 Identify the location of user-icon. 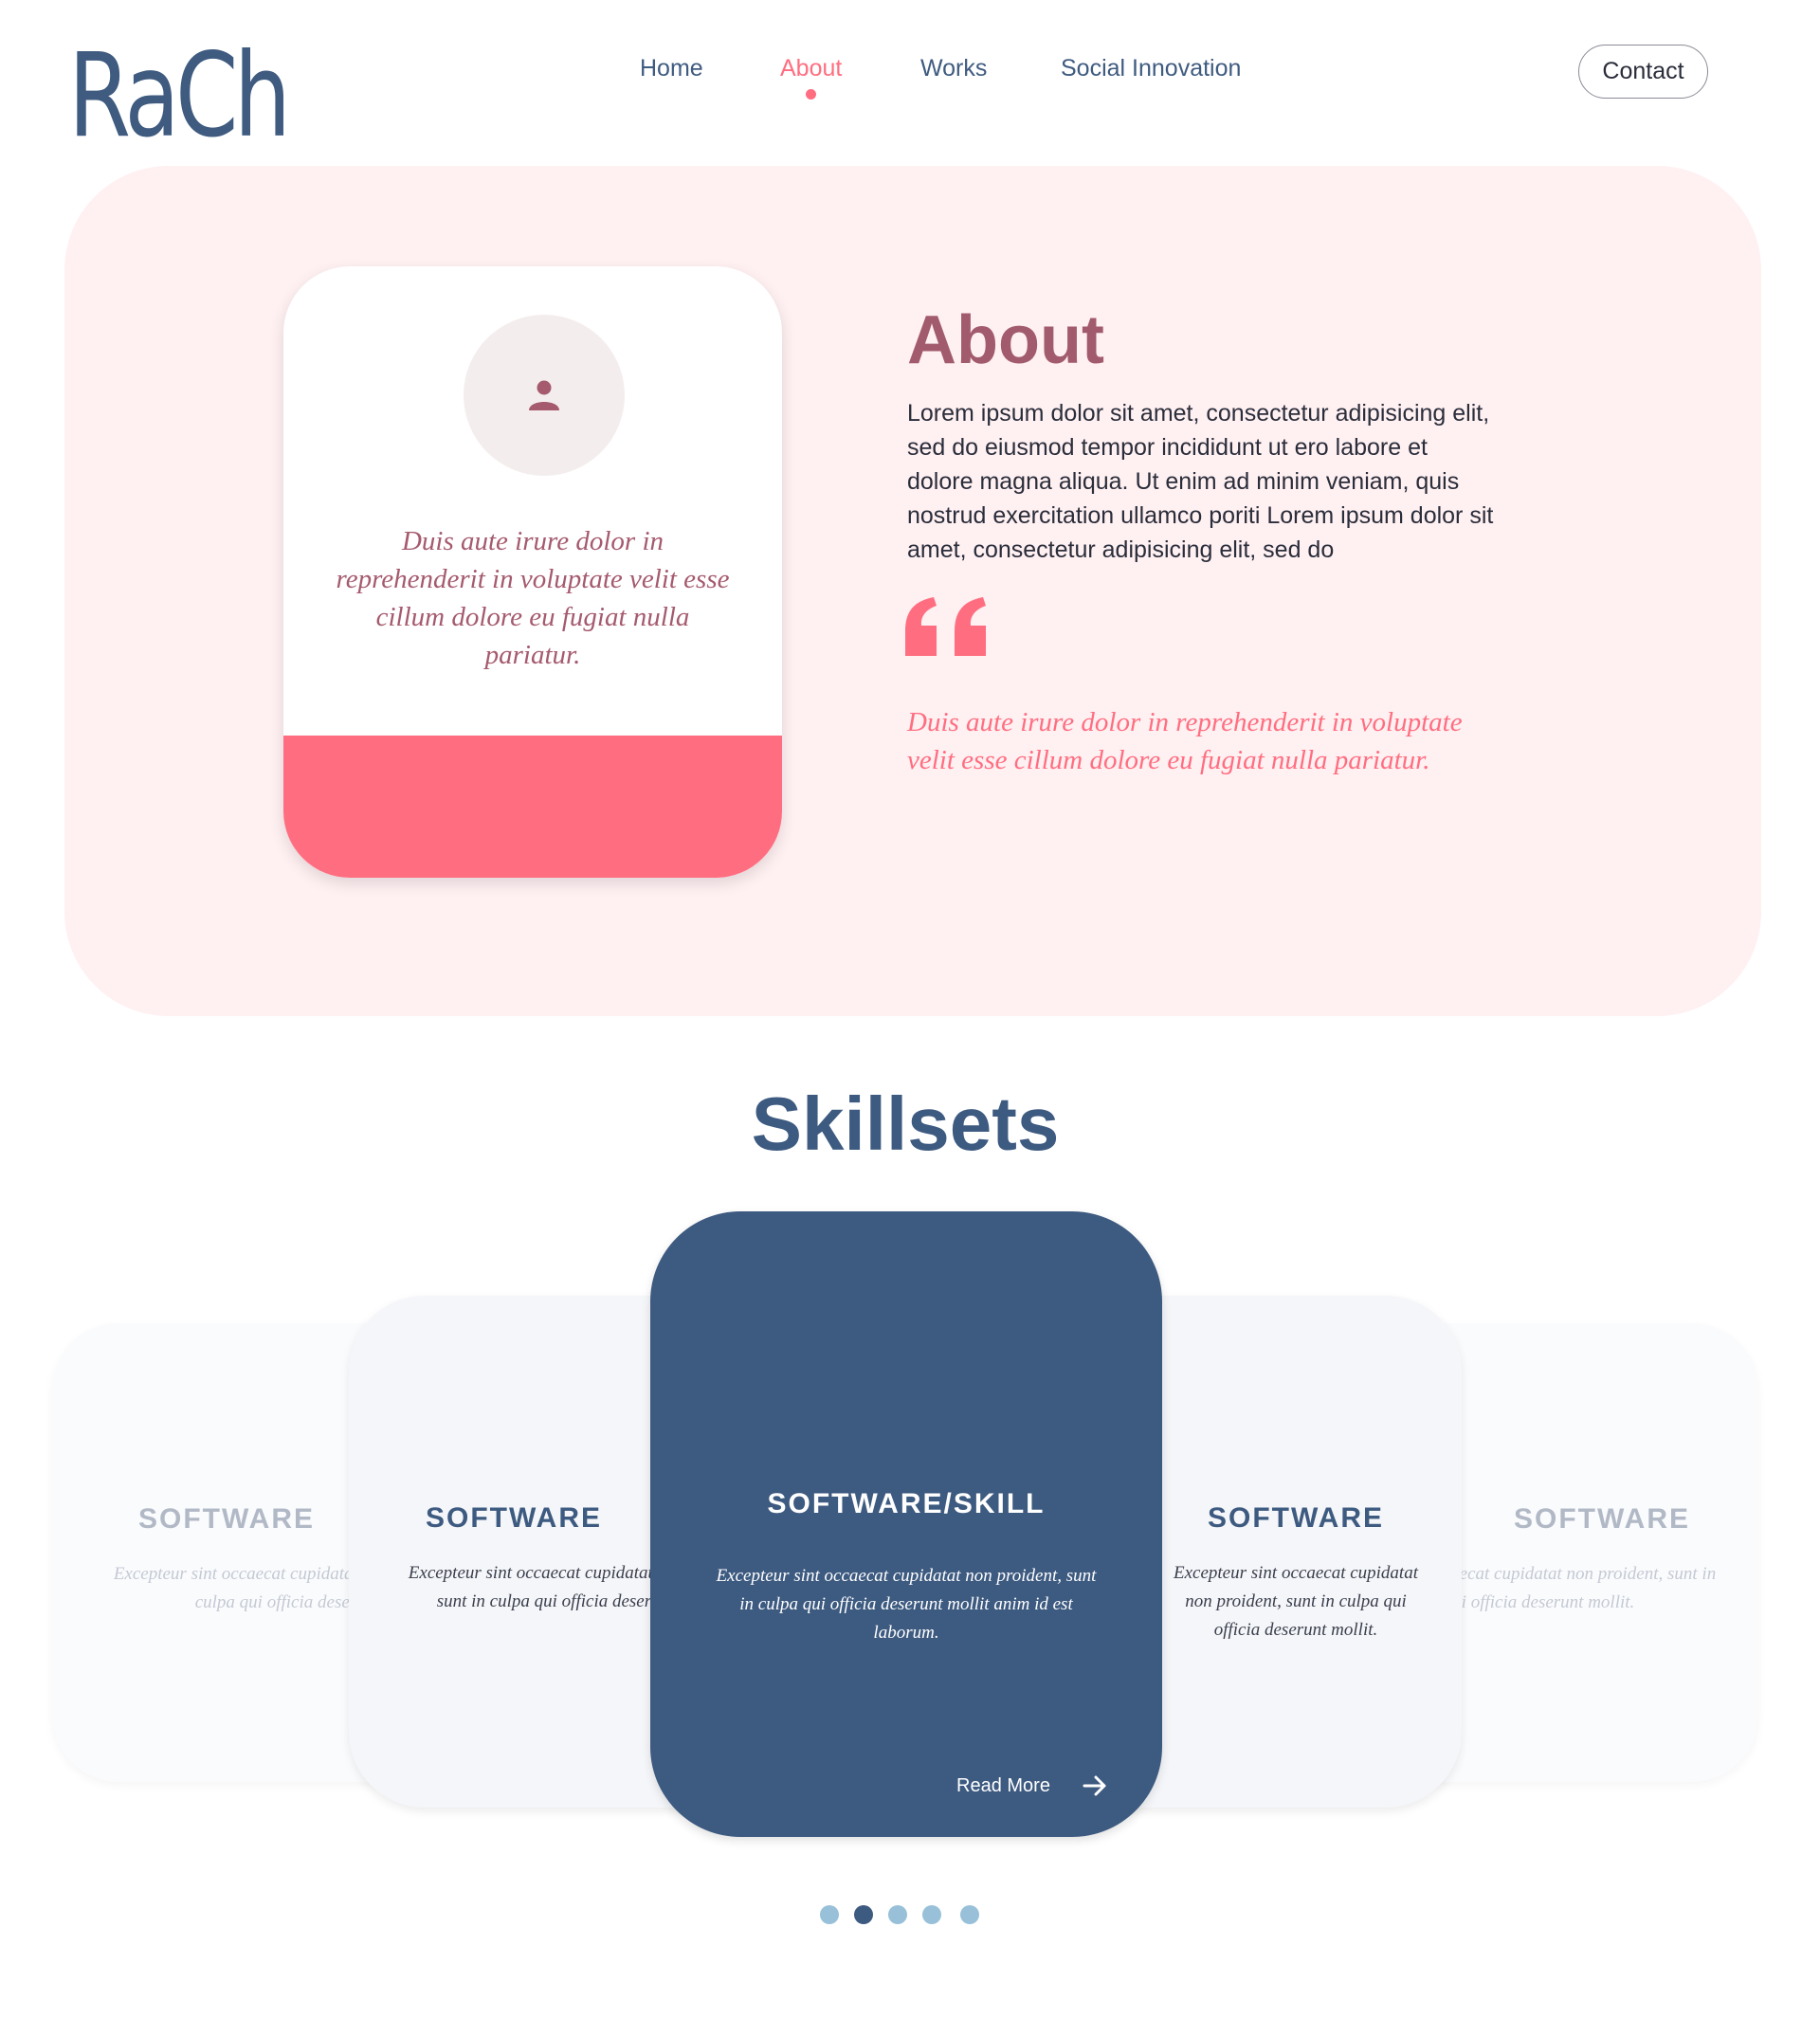
(544, 395).